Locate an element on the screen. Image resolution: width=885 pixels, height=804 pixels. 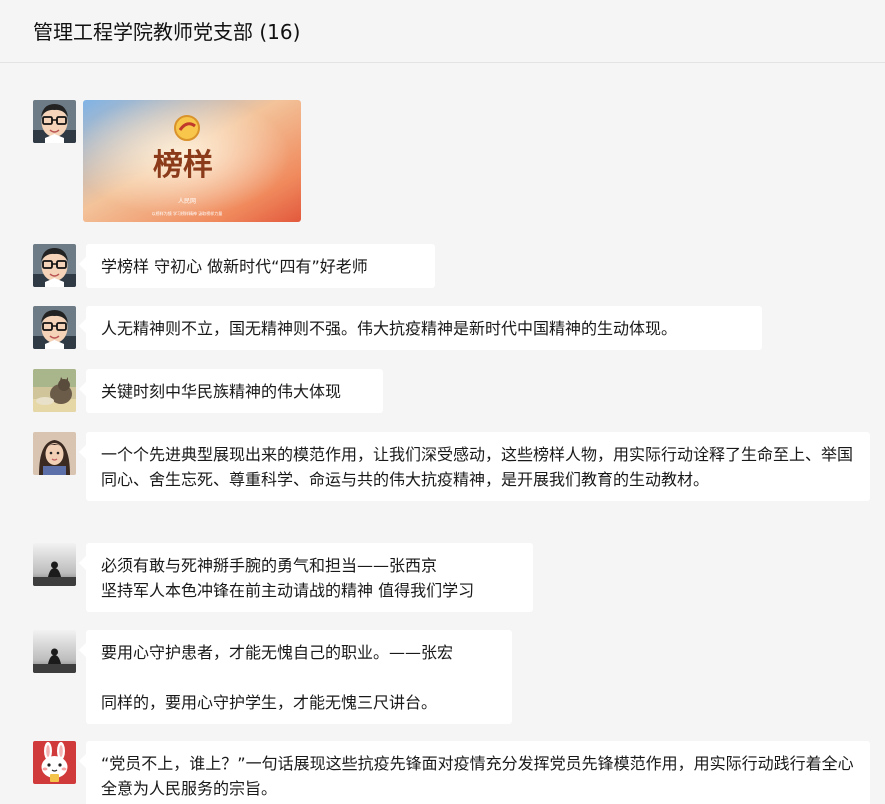
girl-photo-avatar is located at coordinates (54, 453).